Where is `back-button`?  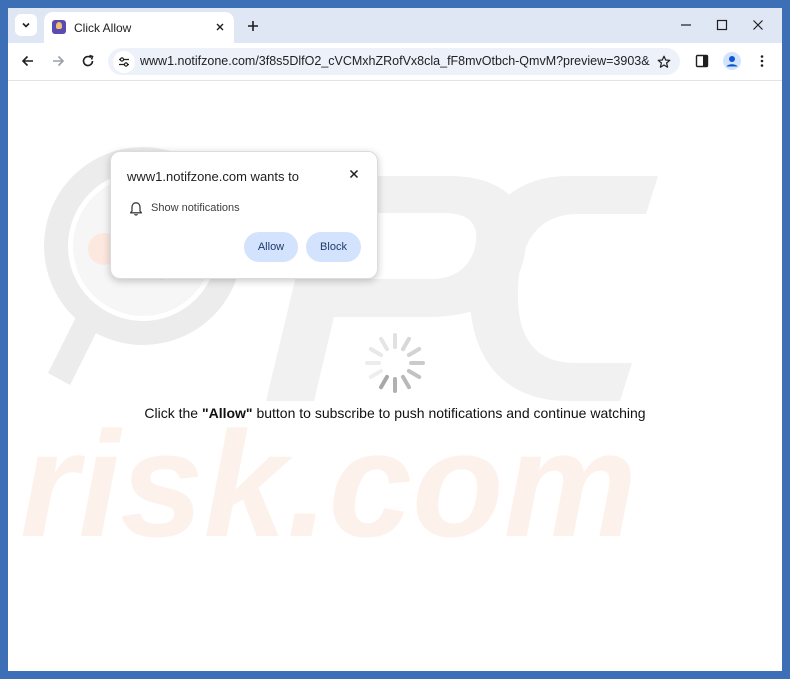
back-button is located at coordinates (28, 61).